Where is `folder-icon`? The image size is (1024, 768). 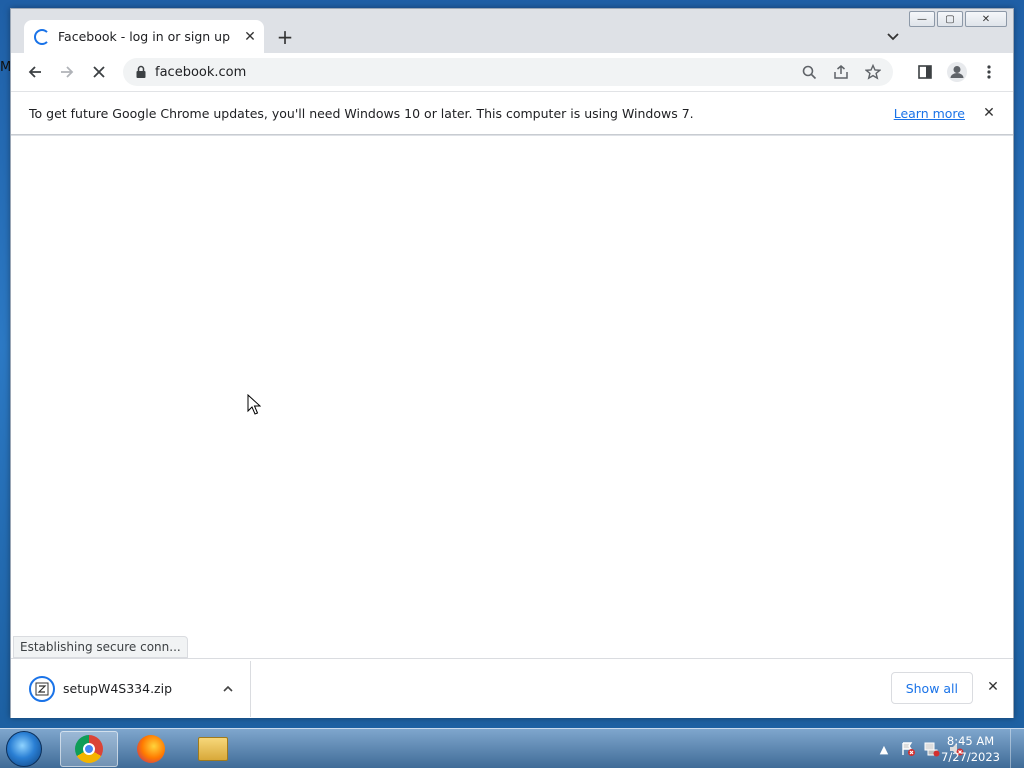 folder-icon is located at coordinates (213, 749).